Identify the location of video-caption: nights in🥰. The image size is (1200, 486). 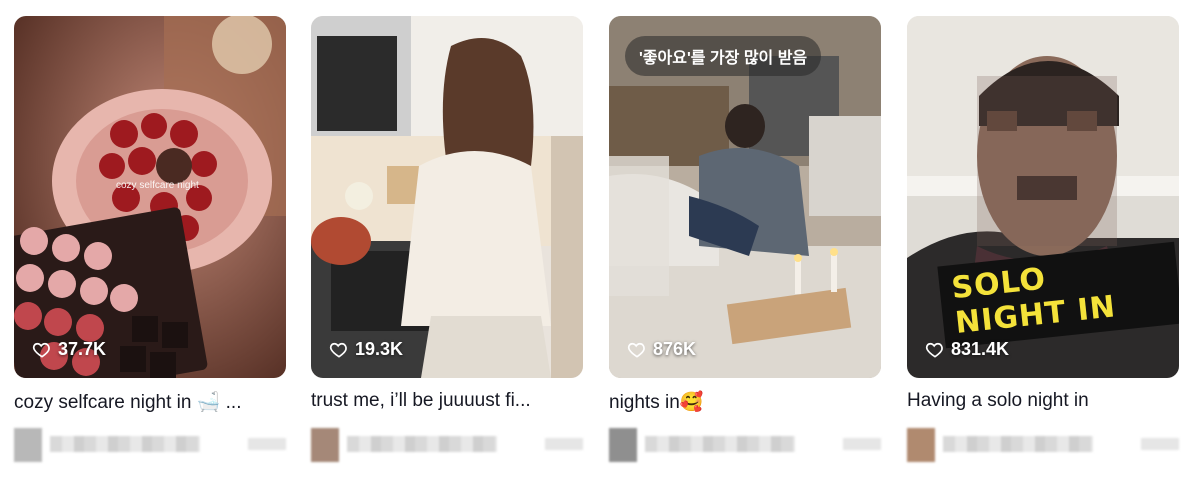
(745, 402).